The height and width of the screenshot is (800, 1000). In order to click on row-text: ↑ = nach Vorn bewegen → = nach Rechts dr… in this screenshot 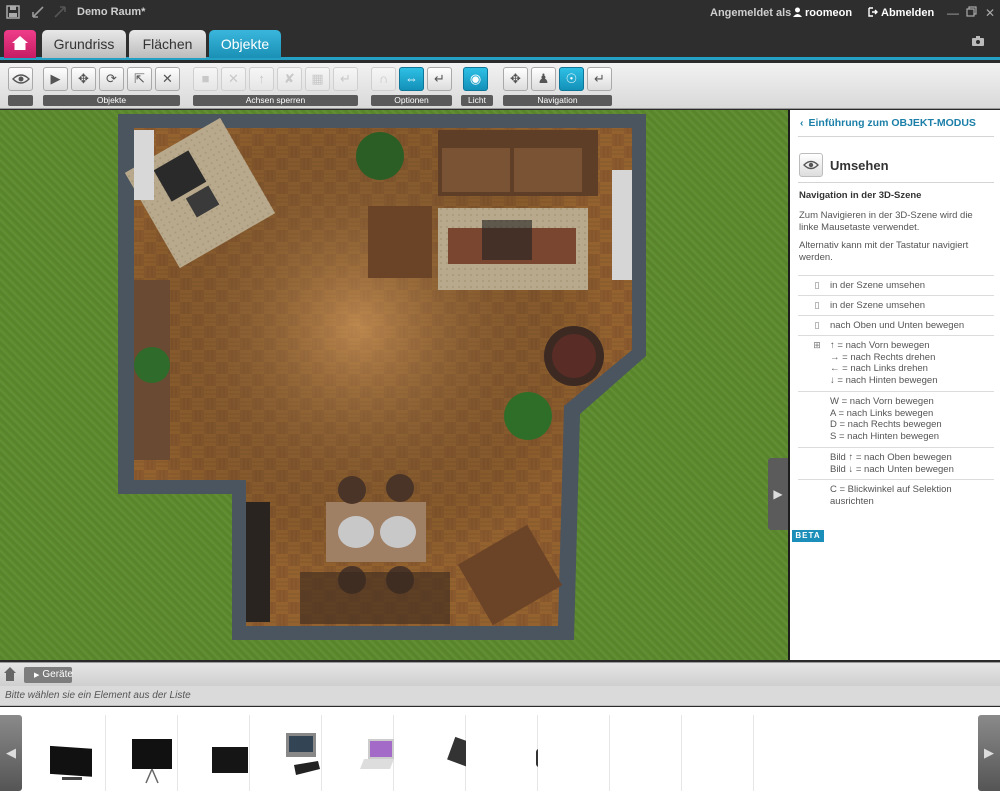, I will do `click(910, 363)`.